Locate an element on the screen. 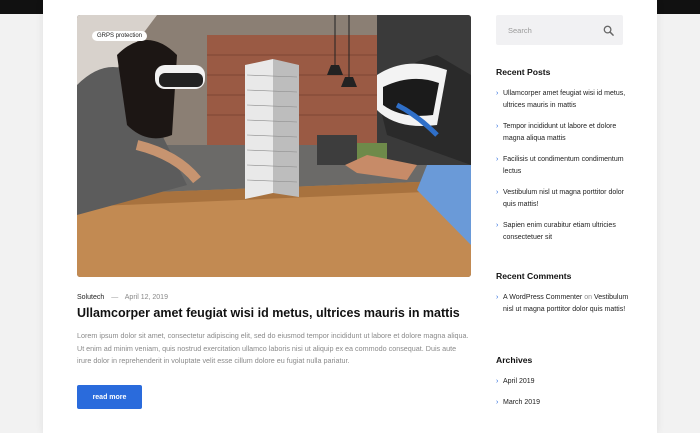  list-item: › March 2019 is located at coordinates (563, 403).